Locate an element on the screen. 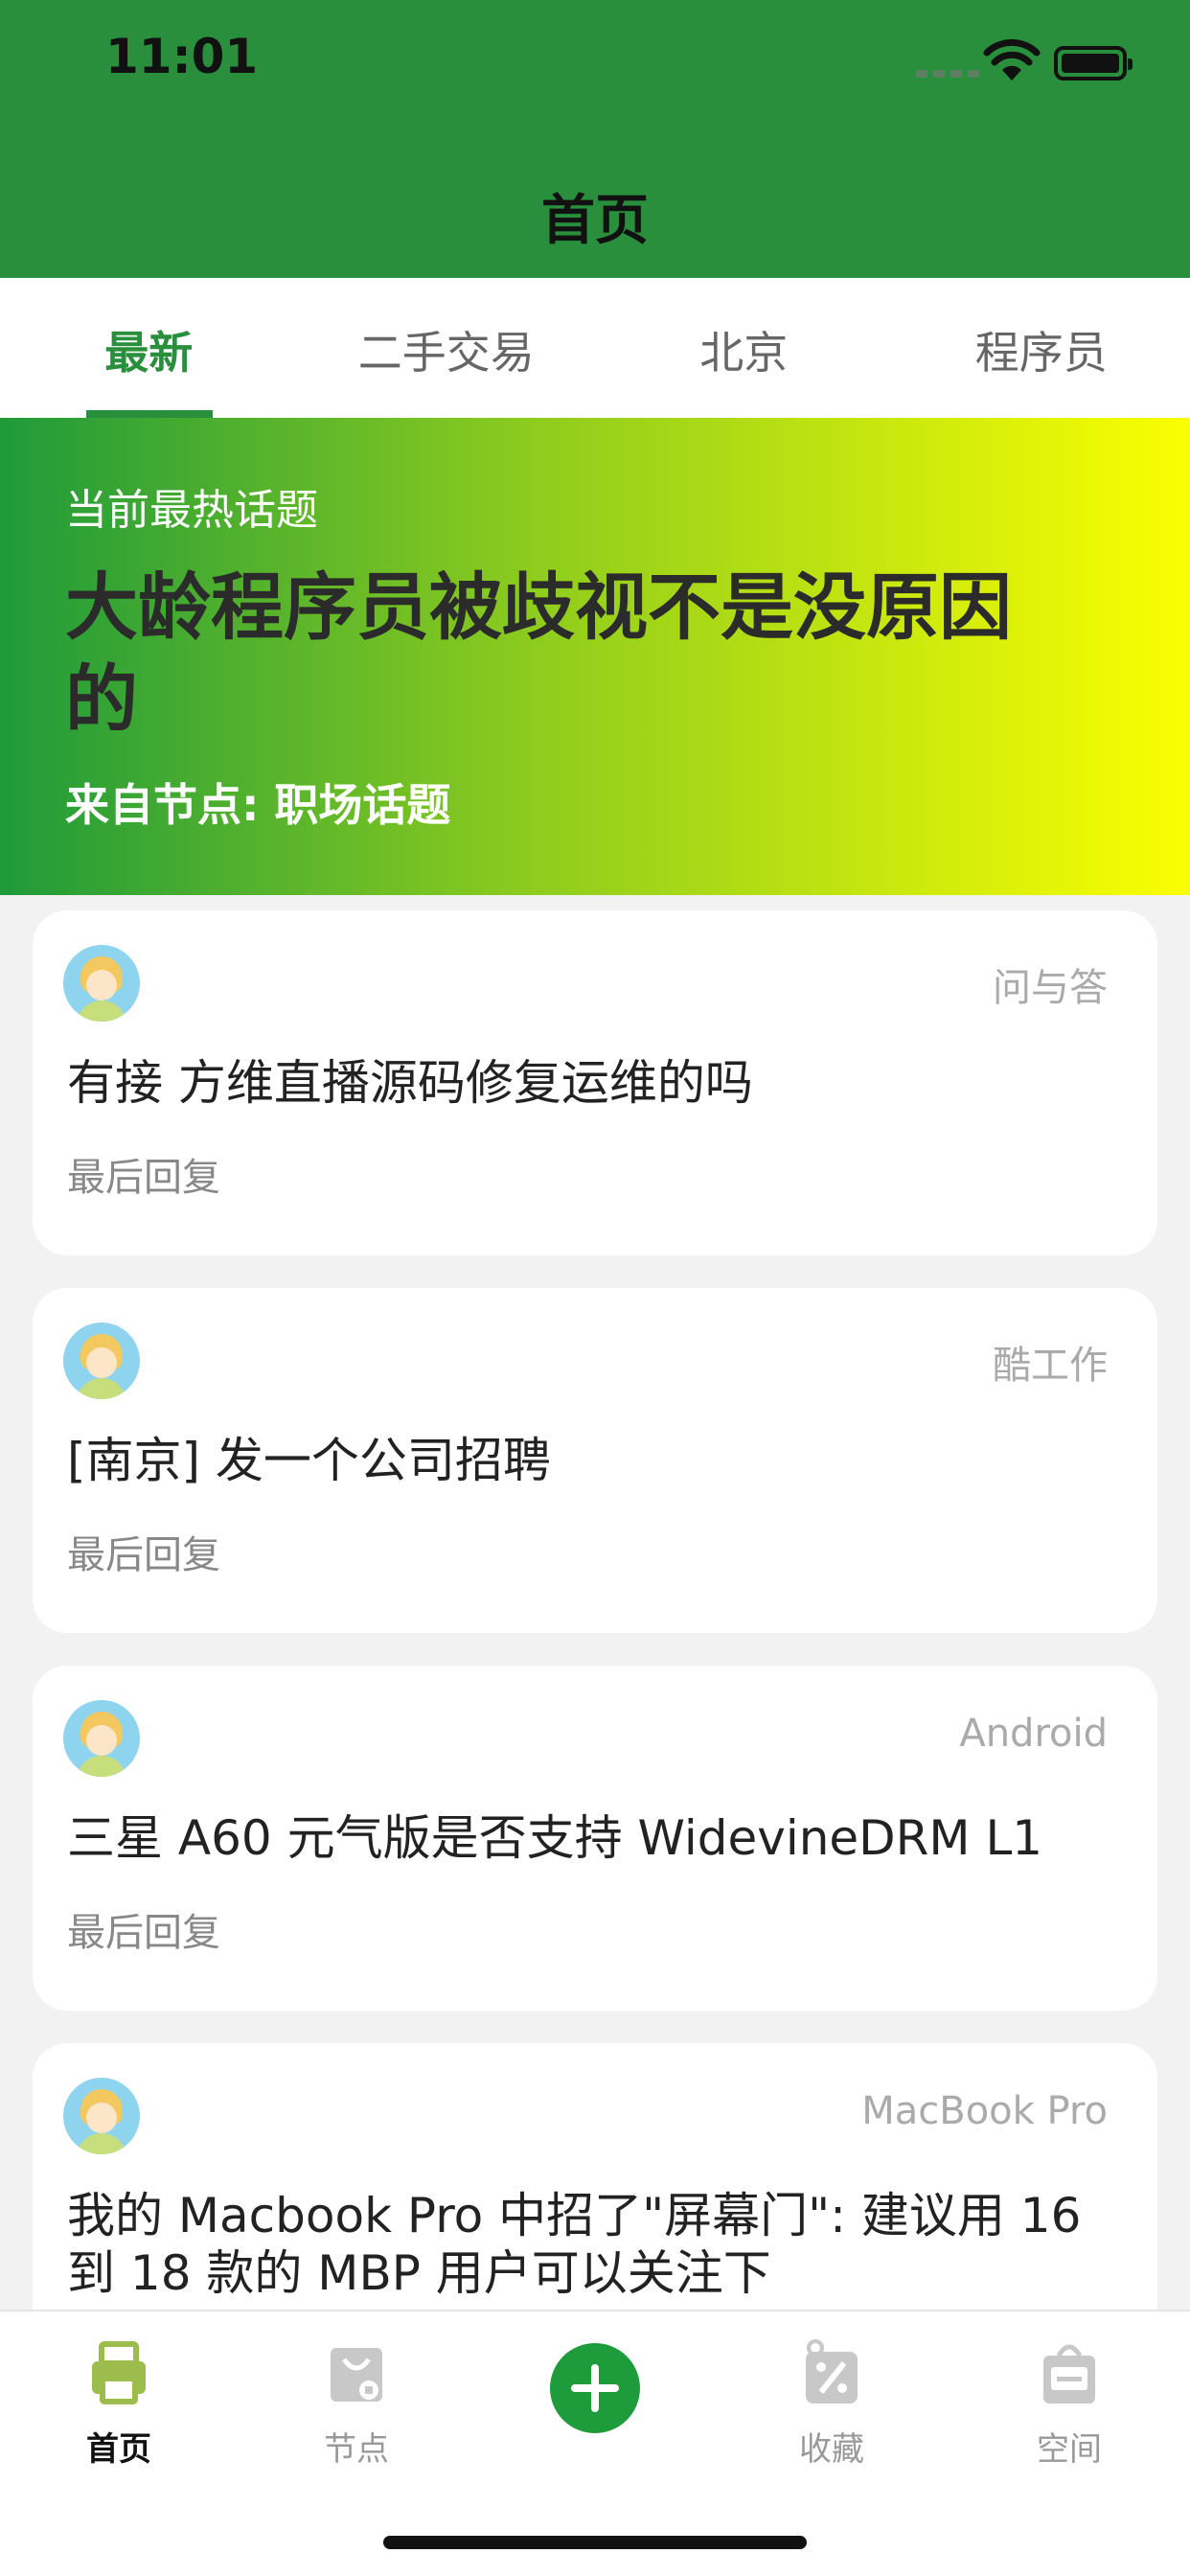 Image resolution: width=1190 pixels, height=2576 pixels. printer-icon is located at coordinates (119, 2372).